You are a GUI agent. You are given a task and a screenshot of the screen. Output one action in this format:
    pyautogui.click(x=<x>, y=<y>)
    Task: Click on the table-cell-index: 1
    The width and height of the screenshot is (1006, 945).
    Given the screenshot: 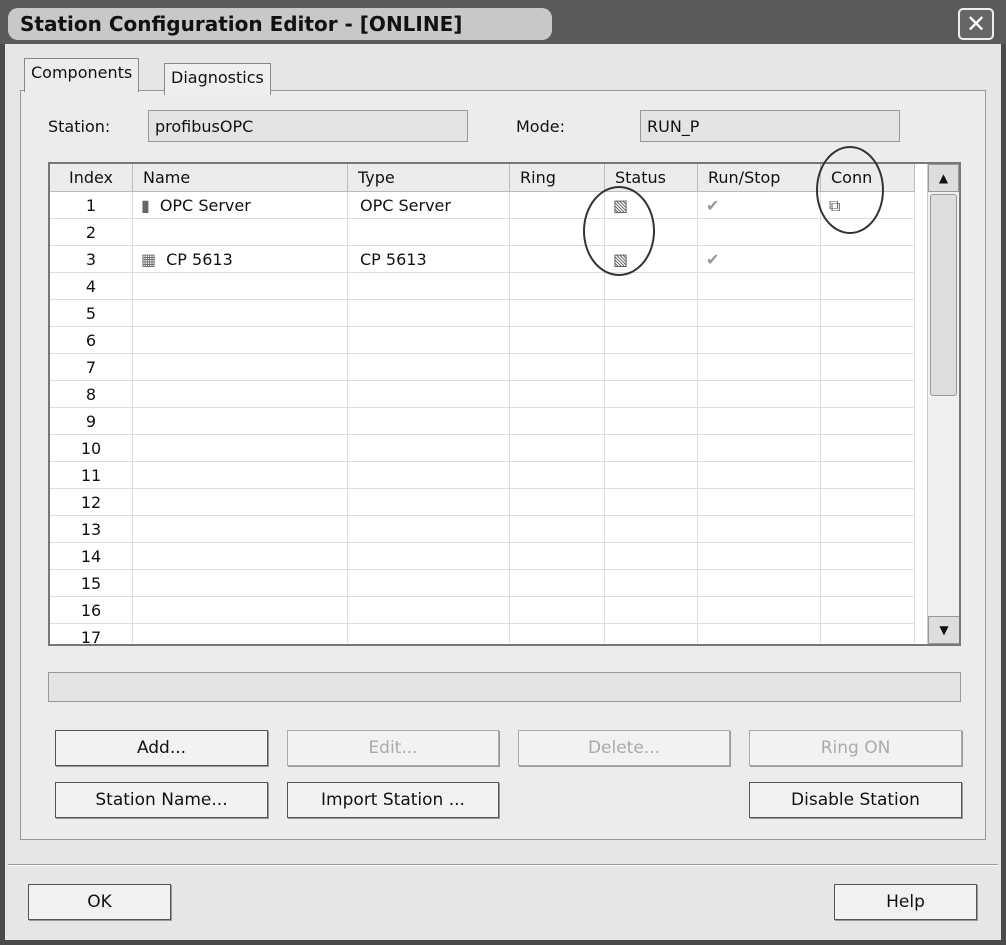 What is the action you would take?
    pyautogui.click(x=91, y=205)
    